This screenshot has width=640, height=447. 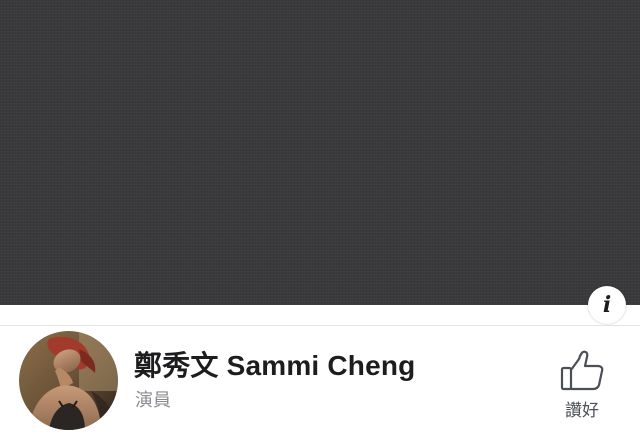 I want to click on profile-name: 鄭秀文 Sammi Cheng, so click(x=275, y=365).